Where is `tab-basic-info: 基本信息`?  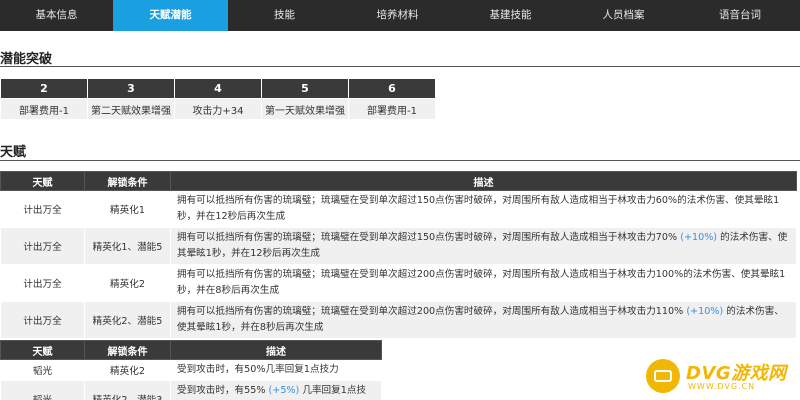
tab-basic-info: 基本信息 is located at coordinates (56, 15).